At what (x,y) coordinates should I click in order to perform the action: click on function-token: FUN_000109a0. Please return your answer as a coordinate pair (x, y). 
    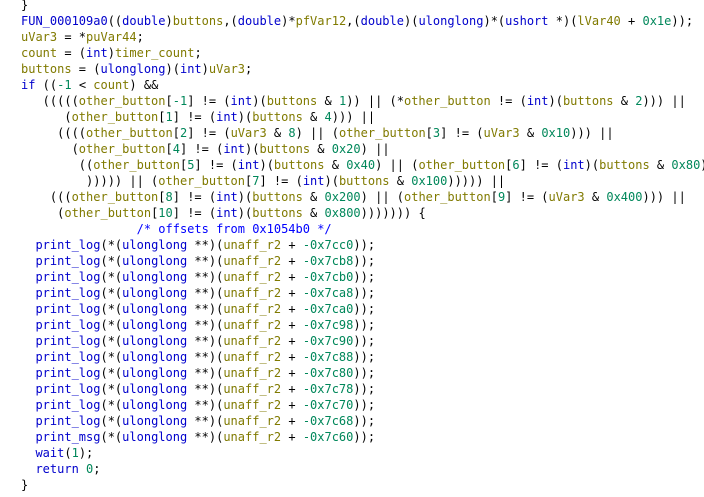
    Looking at the image, I should click on (64, 21).